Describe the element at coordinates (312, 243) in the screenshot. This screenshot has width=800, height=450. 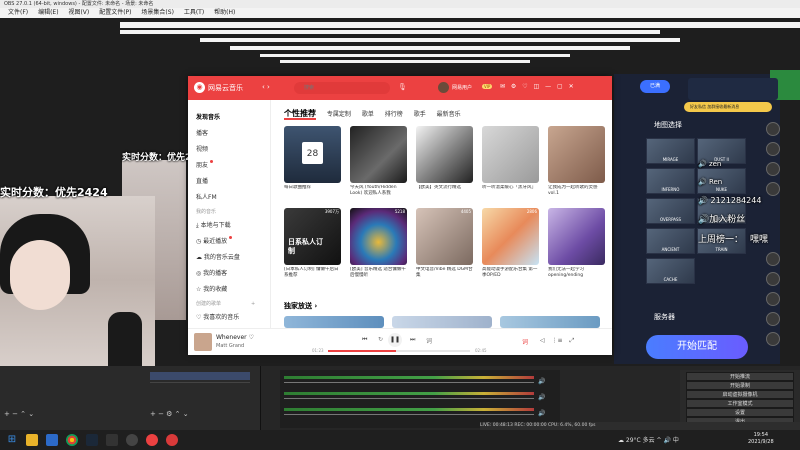
I see `playlist-card: 3907万 日系私人订制 [日本私人订制] 慵懒午后日系推荐` at that location.